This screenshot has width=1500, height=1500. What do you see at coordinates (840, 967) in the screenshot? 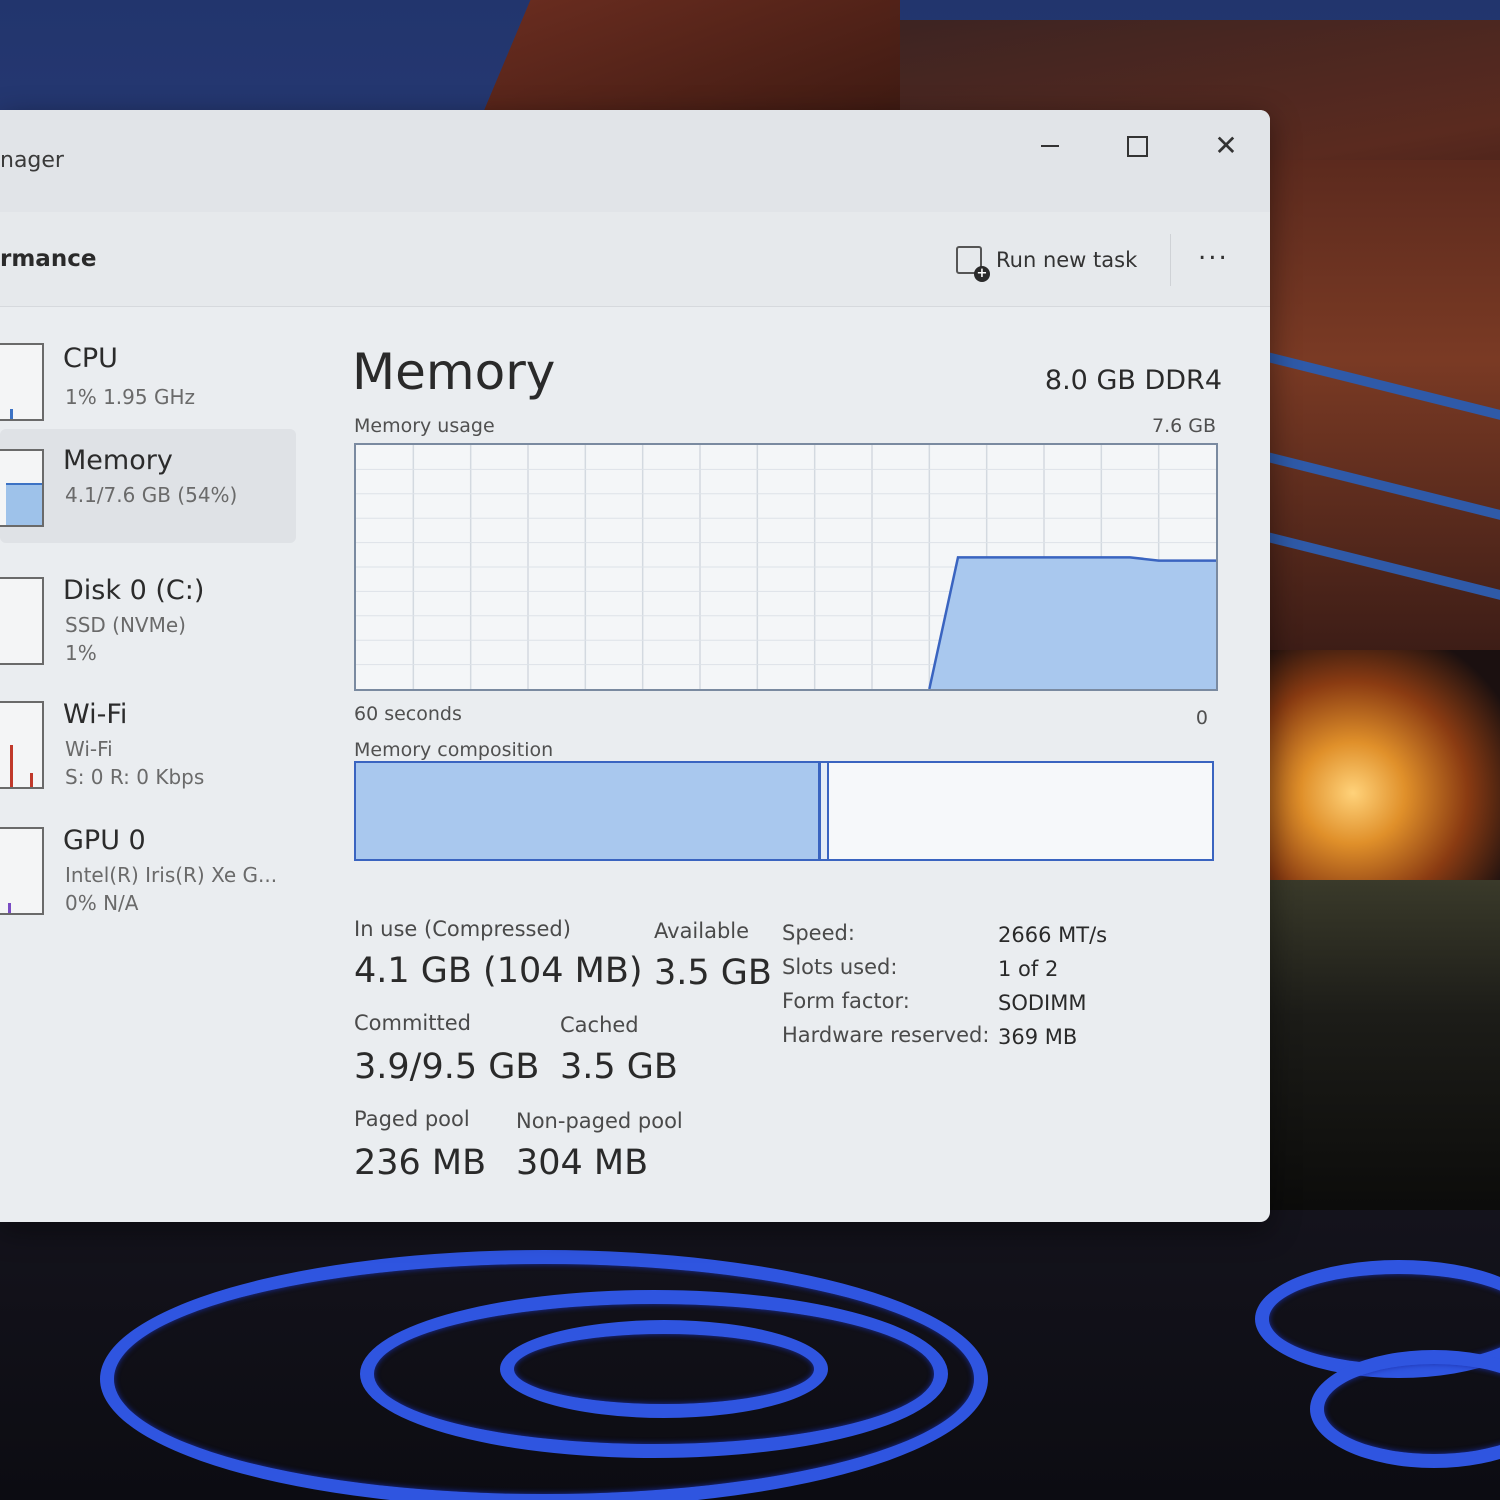
I see `slots-used-key: Slots used:` at bounding box center [840, 967].